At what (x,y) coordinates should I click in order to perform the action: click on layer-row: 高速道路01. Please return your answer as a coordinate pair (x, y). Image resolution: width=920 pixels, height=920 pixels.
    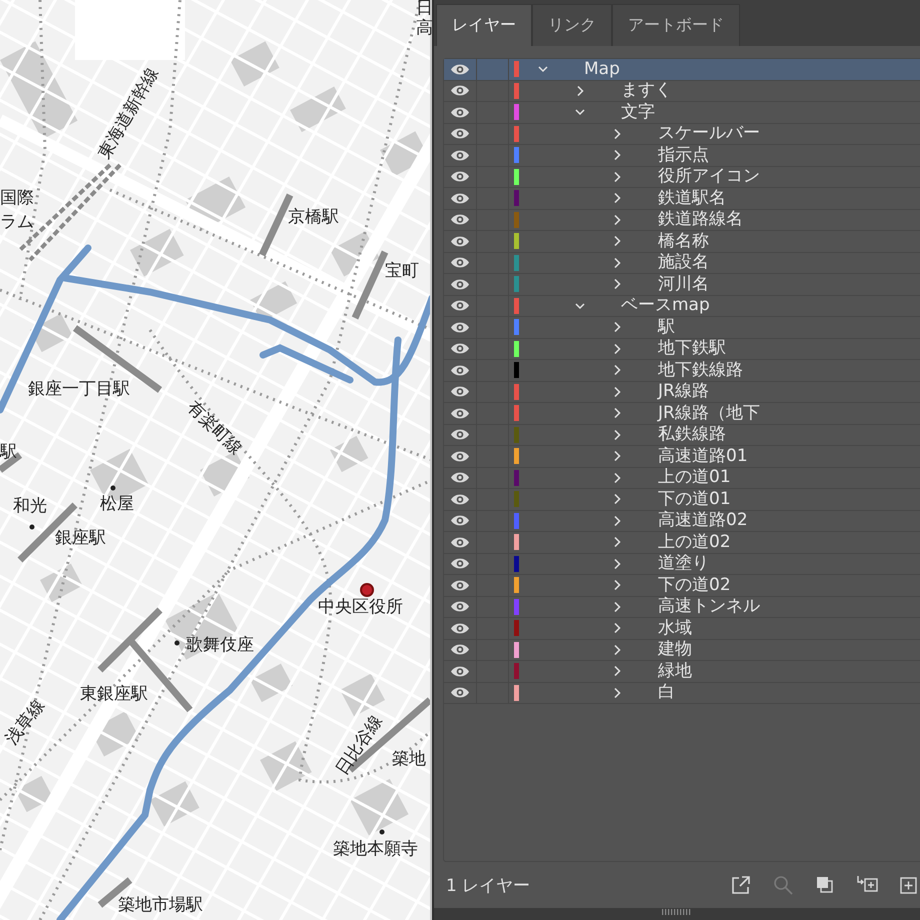
    Looking at the image, I should click on (682, 457).